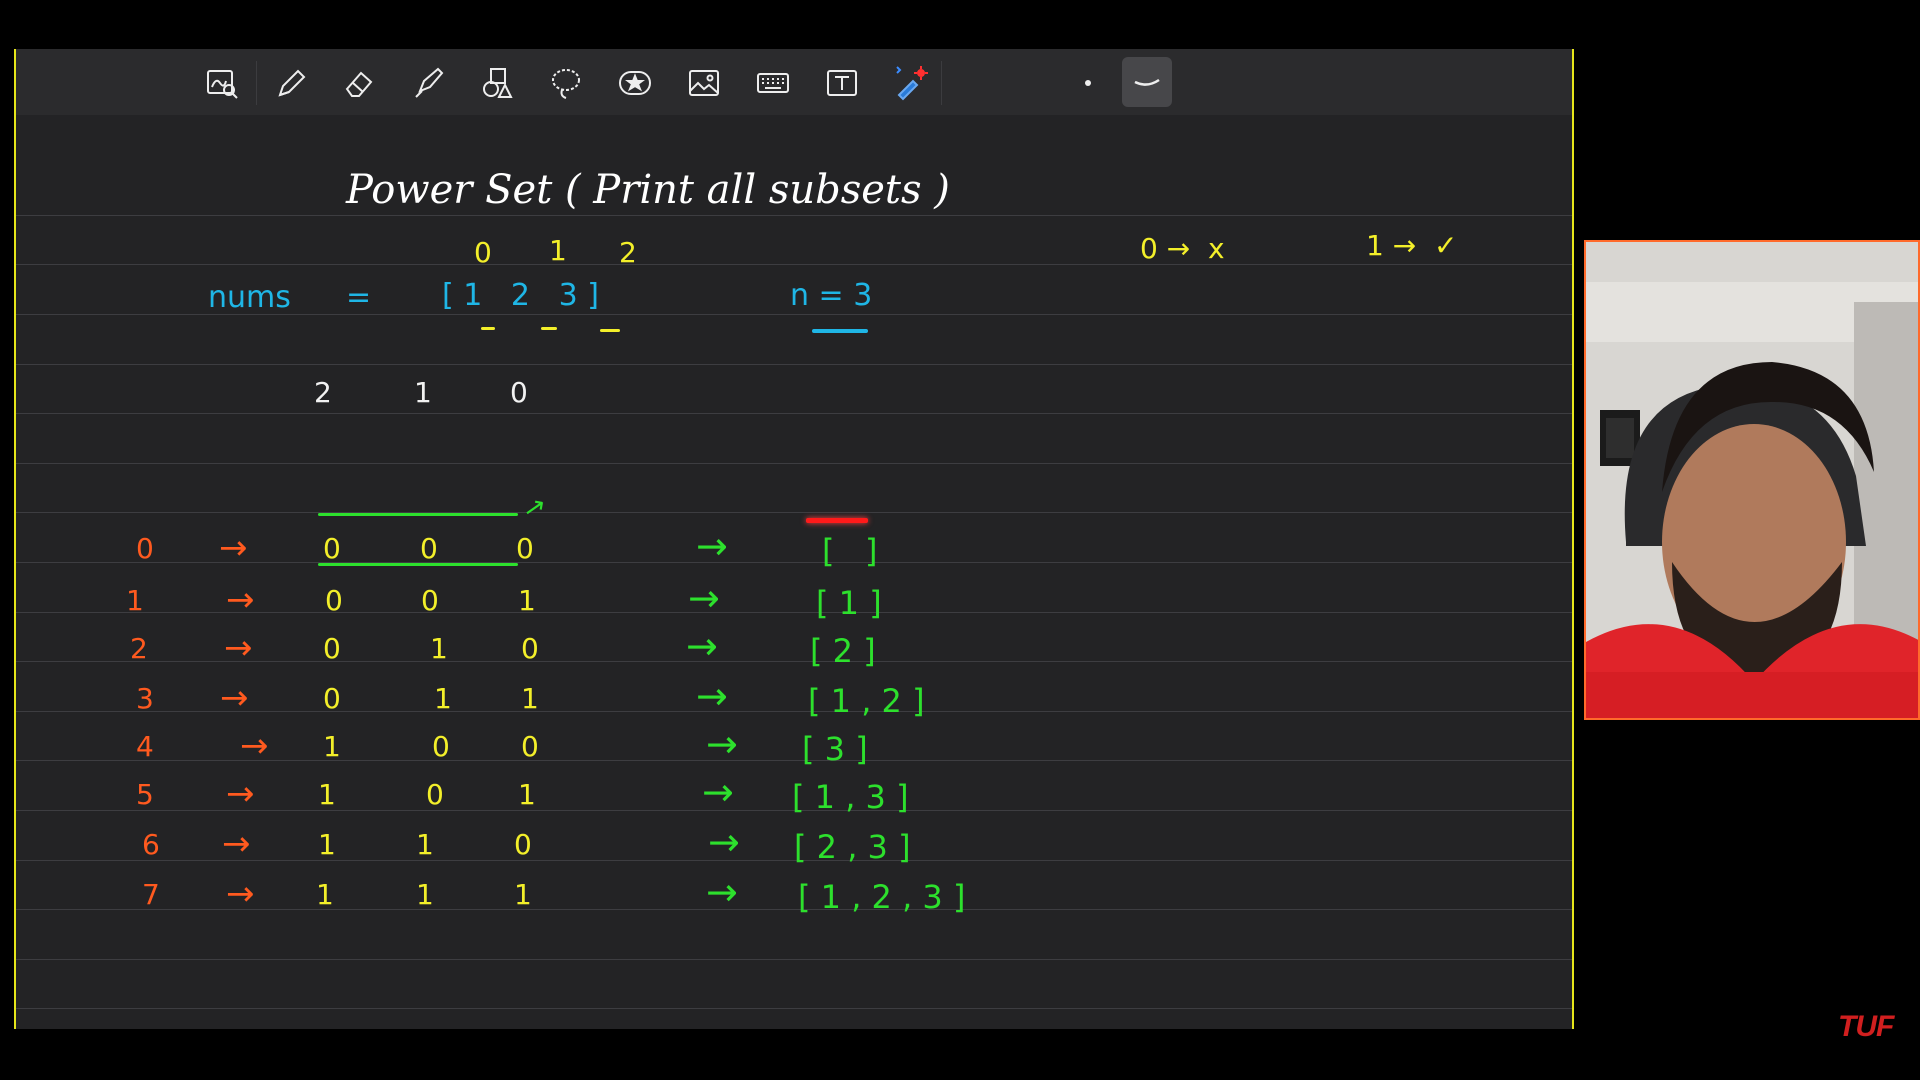  Describe the element at coordinates (359, 83) in the screenshot. I see `eraser-icon` at that location.